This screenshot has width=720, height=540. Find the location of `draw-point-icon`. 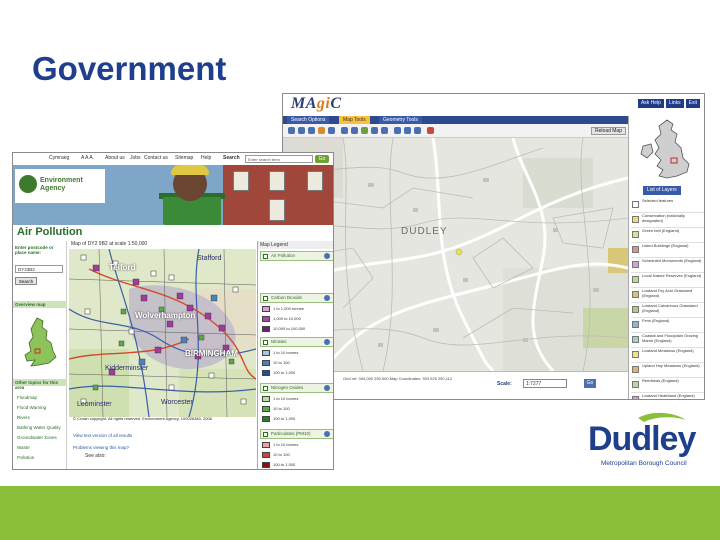

draw-point-icon is located at coordinates (344, 130).